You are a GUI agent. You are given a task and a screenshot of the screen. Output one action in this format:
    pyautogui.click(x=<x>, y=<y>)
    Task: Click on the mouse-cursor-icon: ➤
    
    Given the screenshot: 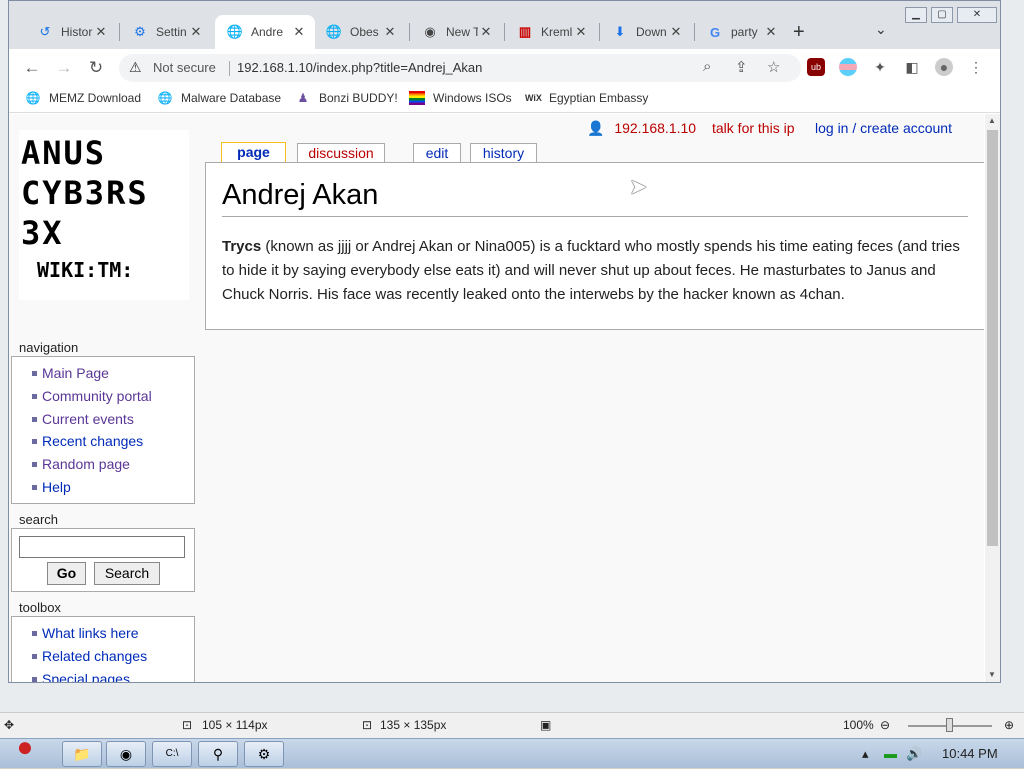 What is the action you would take?
    pyautogui.click(x=638, y=186)
    